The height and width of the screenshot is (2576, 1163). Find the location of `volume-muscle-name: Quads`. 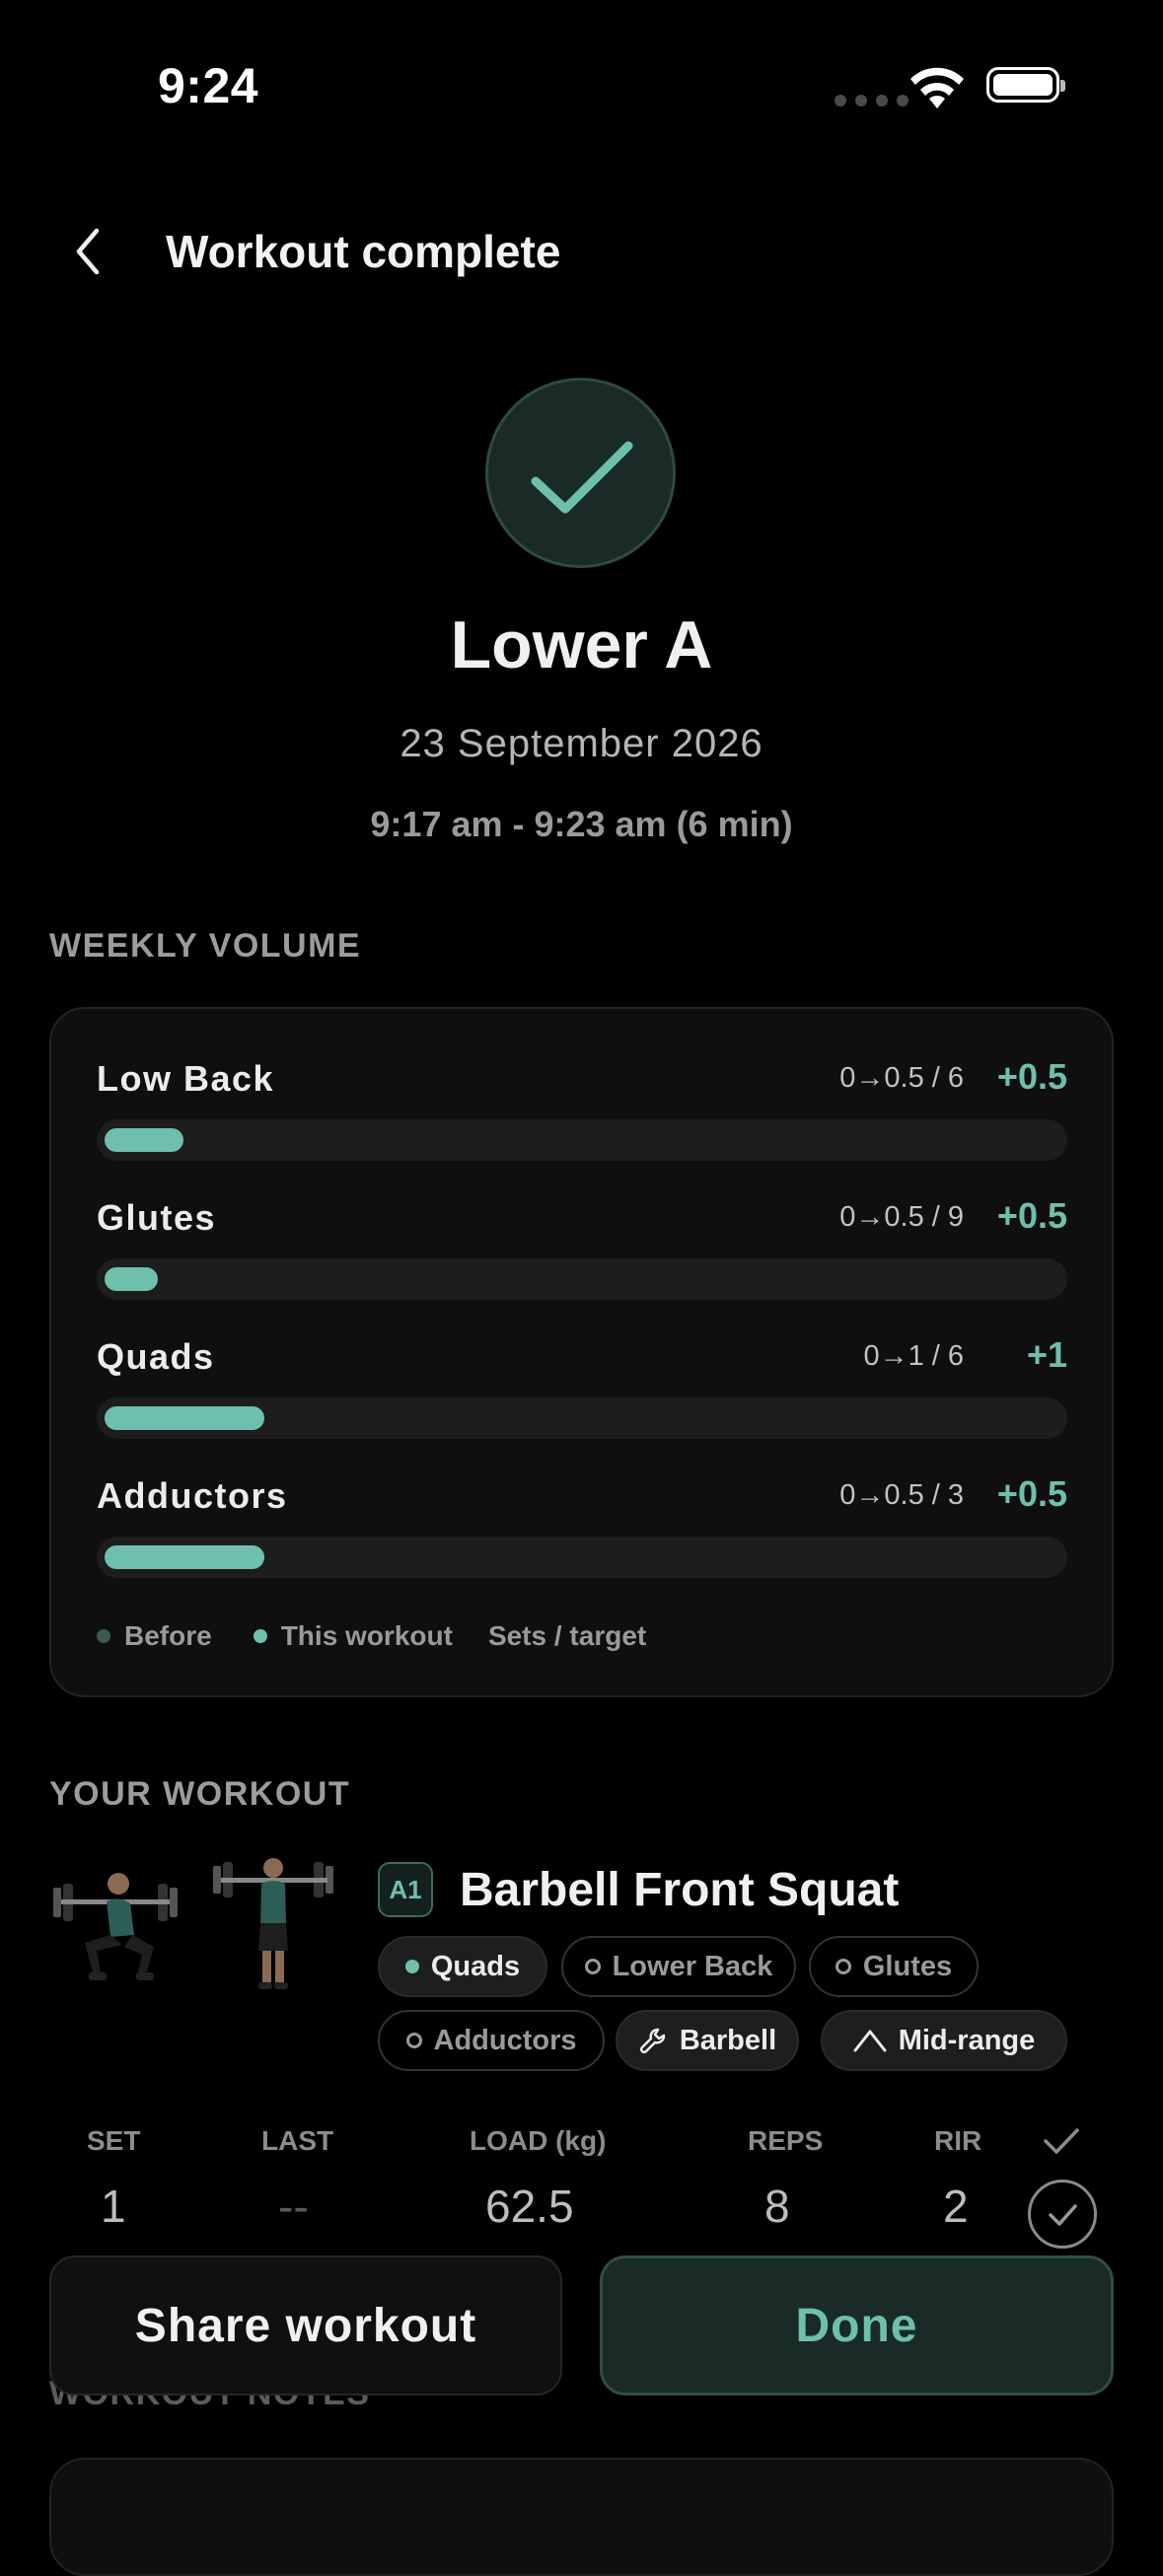

volume-muscle-name: Quads is located at coordinates (156, 1356).